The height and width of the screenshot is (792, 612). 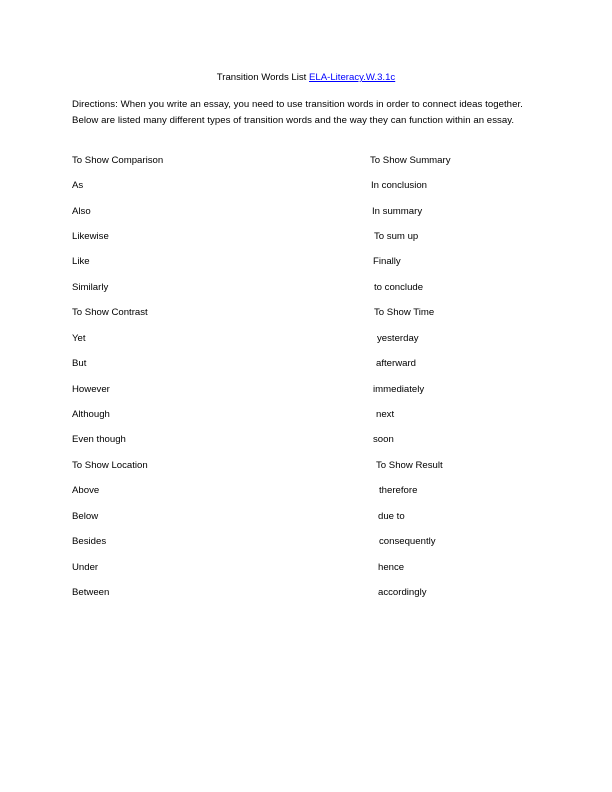 I want to click on list-item: consequently, so click(x=407, y=541).